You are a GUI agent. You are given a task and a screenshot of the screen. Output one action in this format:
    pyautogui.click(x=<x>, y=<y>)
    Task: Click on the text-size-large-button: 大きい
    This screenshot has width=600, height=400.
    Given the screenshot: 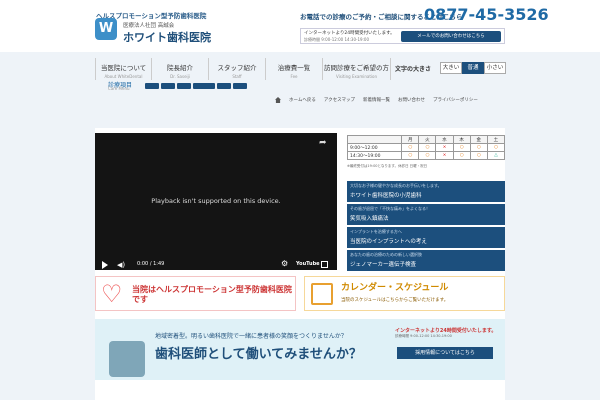 What is the action you would take?
    pyautogui.click(x=451, y=68)
    